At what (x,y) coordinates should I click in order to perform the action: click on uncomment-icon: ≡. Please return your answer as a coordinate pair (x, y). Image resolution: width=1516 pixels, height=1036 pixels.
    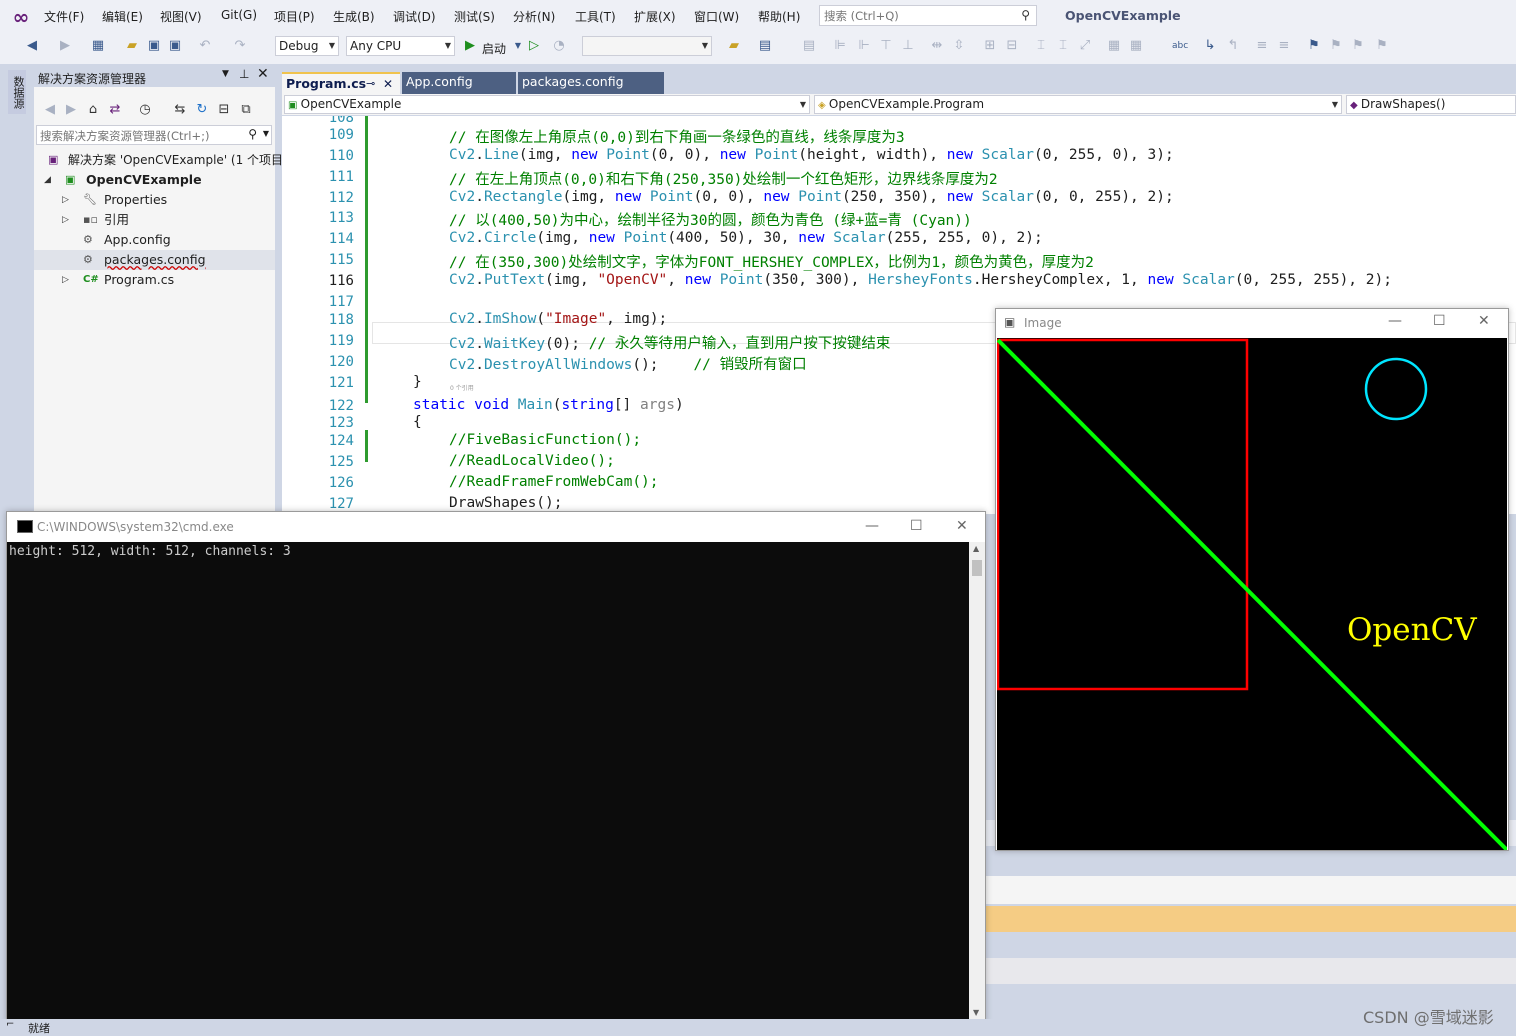
    Looking at the image, I should click on (1284, 46).